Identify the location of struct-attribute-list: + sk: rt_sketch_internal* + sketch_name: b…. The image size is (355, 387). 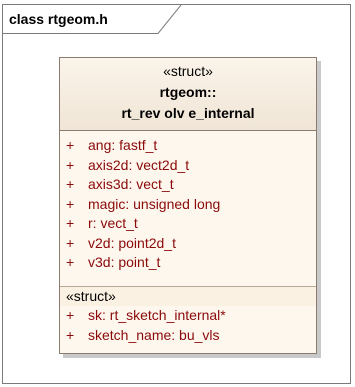
(188, 325).